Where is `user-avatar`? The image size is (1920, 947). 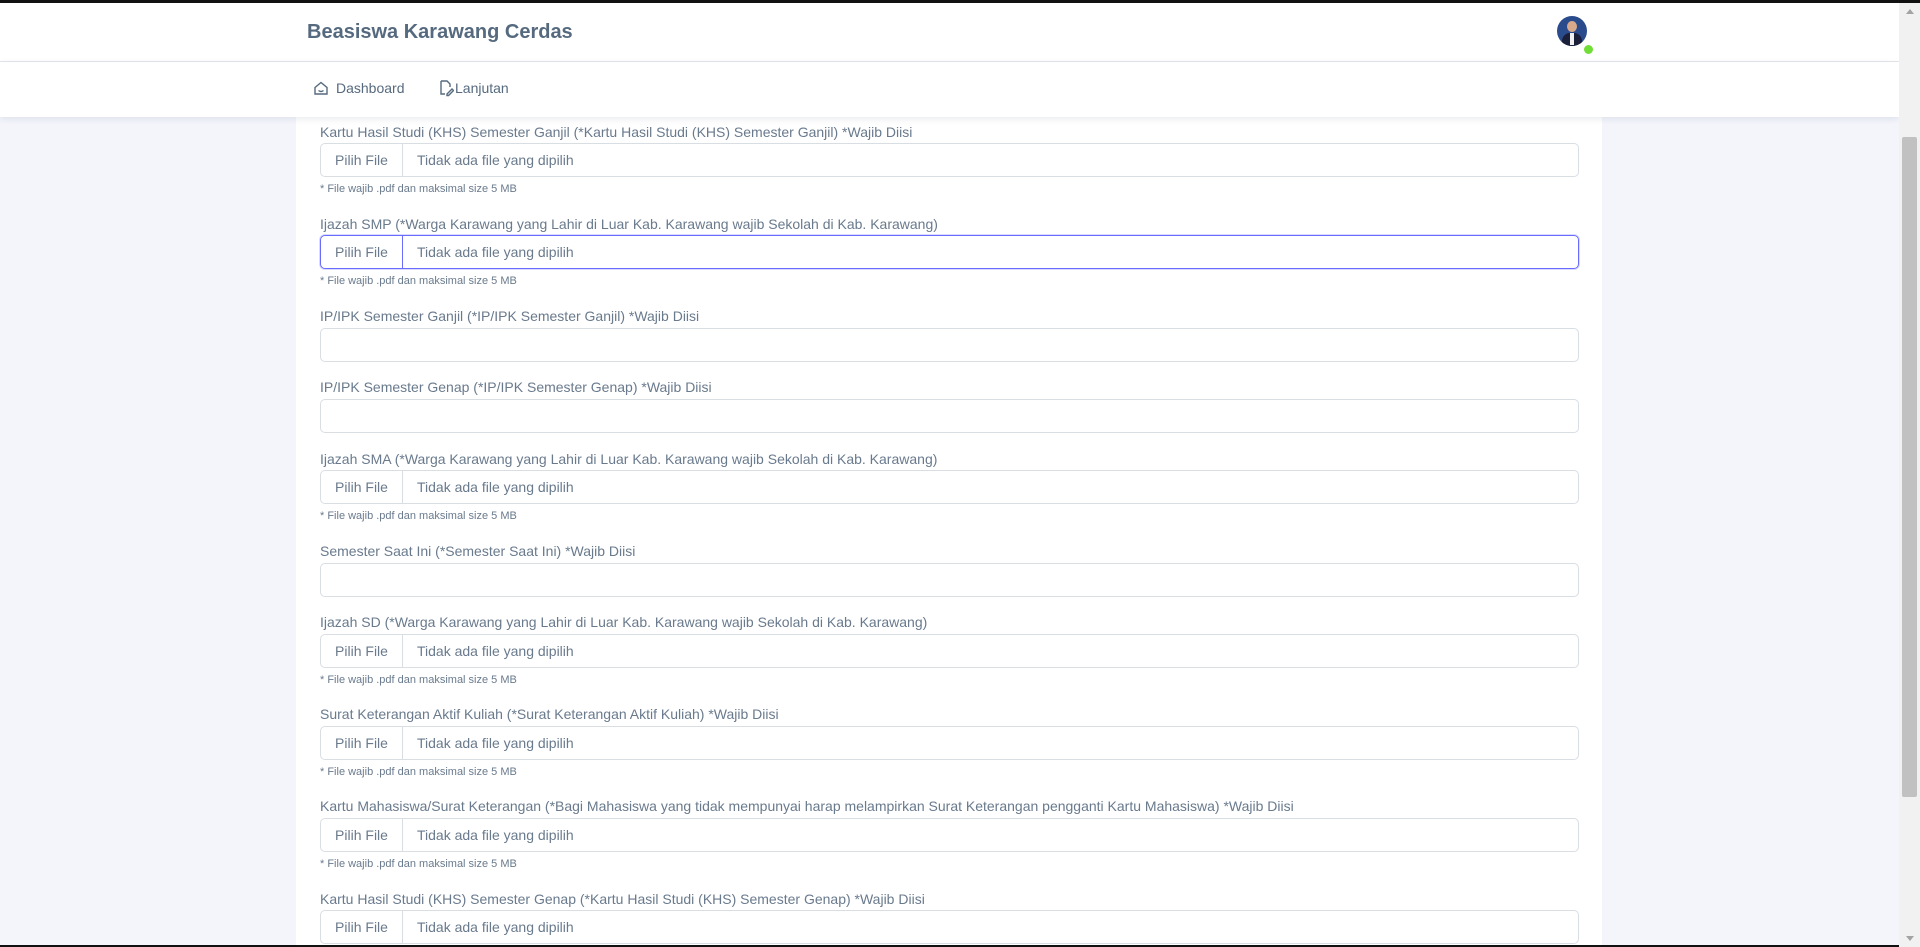 user-avatar is located at coordinates (1572, 31).